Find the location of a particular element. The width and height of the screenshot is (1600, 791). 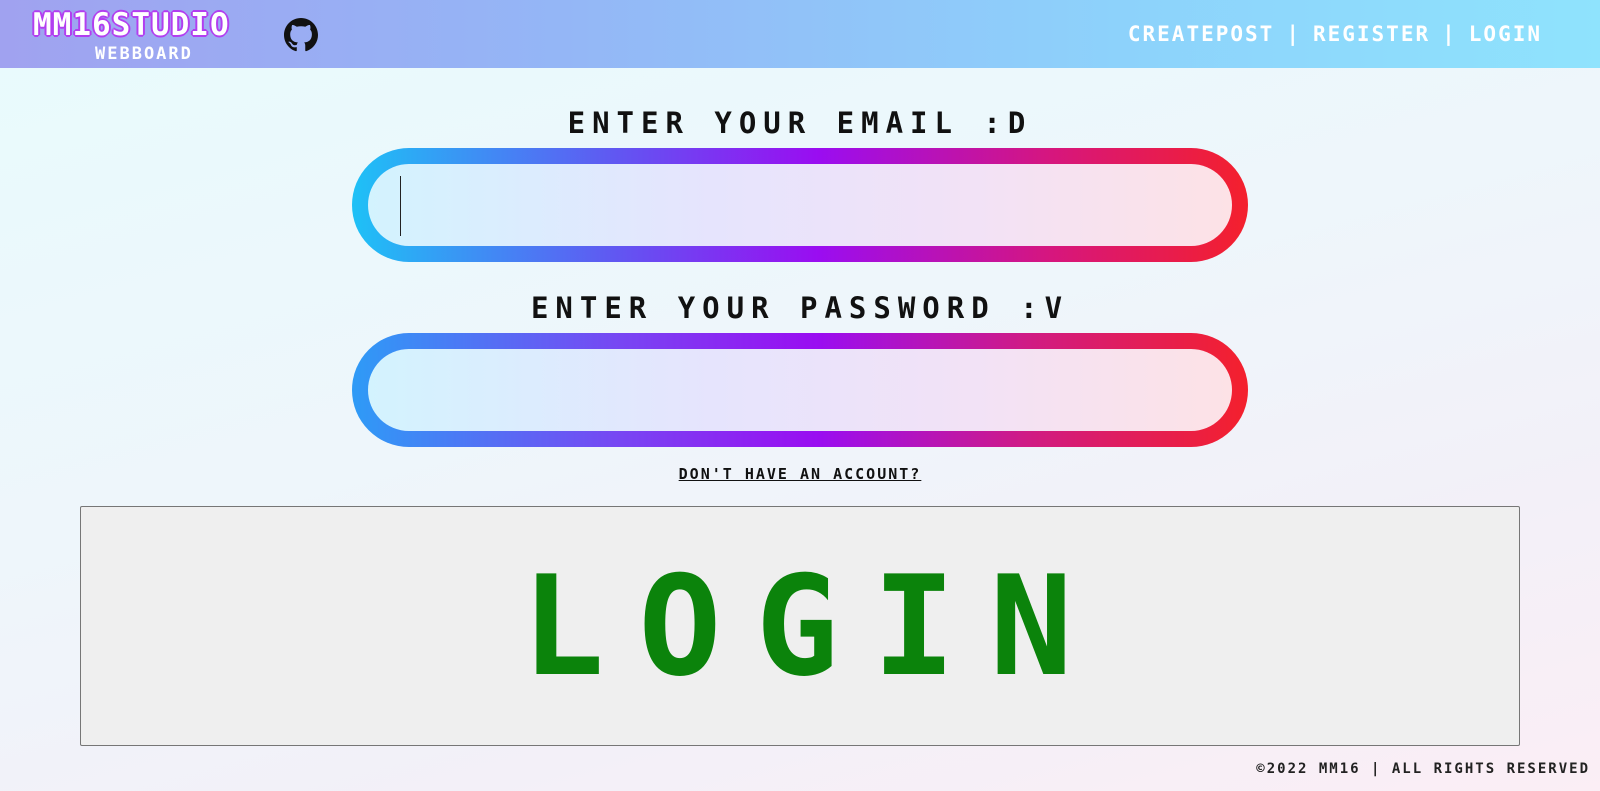

nav-register-link: REGISTER is located at coordinates (1371, 34).